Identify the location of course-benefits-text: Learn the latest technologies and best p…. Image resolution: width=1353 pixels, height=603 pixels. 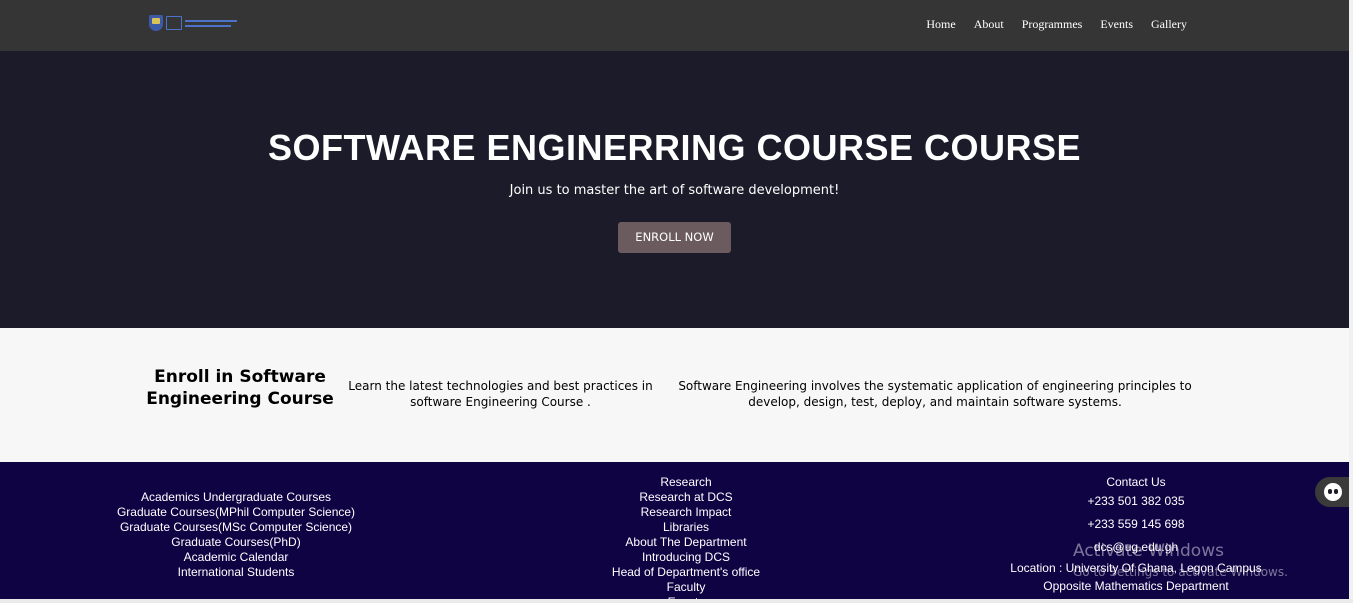
(500, 394).